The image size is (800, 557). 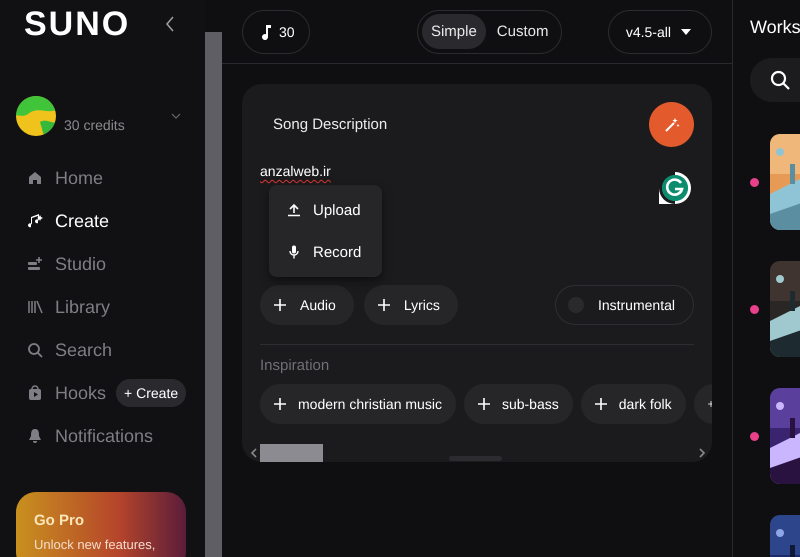 I want to click on logo: SUNO, so click(x=77, y=24).